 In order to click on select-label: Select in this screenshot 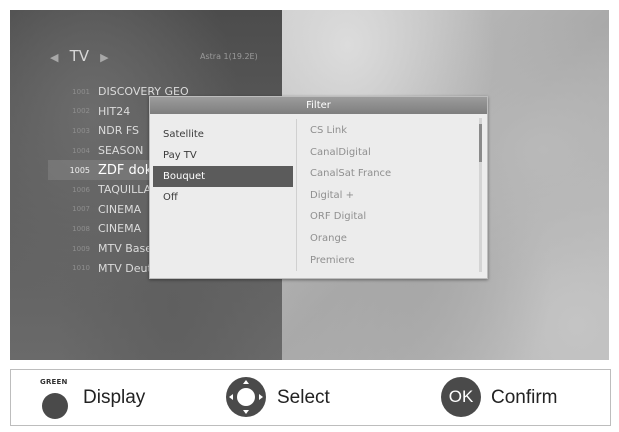, I will do `click(303, 397)`.